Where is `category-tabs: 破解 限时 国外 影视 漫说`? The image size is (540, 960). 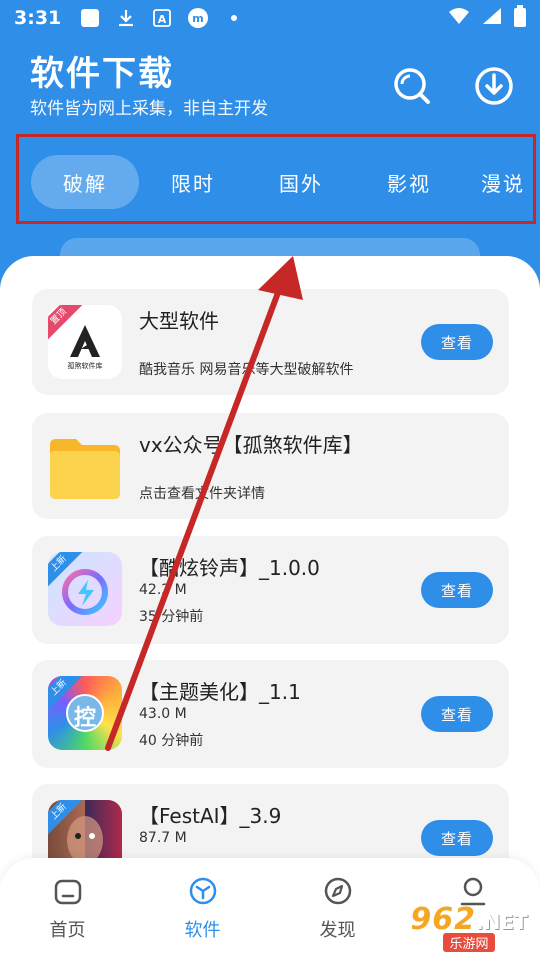 category-tabs: 破解 限时 国外 影视 漫说 is located at coordinates (276, 179).